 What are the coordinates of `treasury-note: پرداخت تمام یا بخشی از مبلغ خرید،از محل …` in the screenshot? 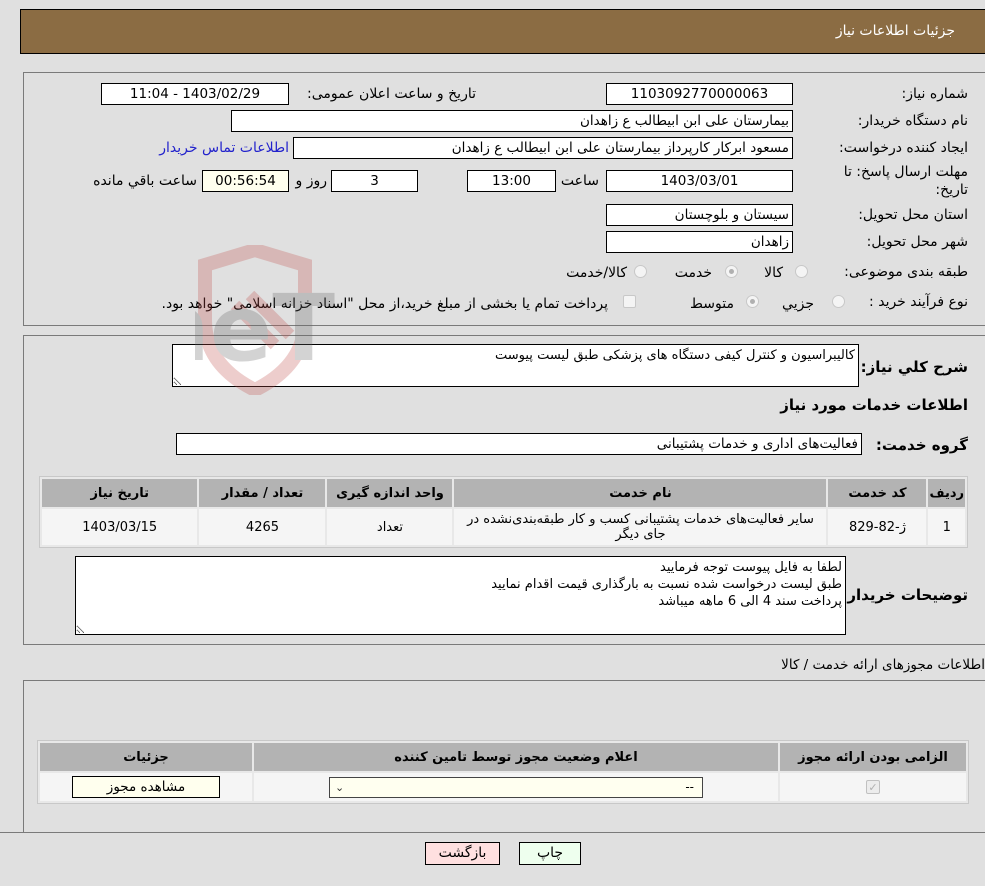 It's located at (384, 304).